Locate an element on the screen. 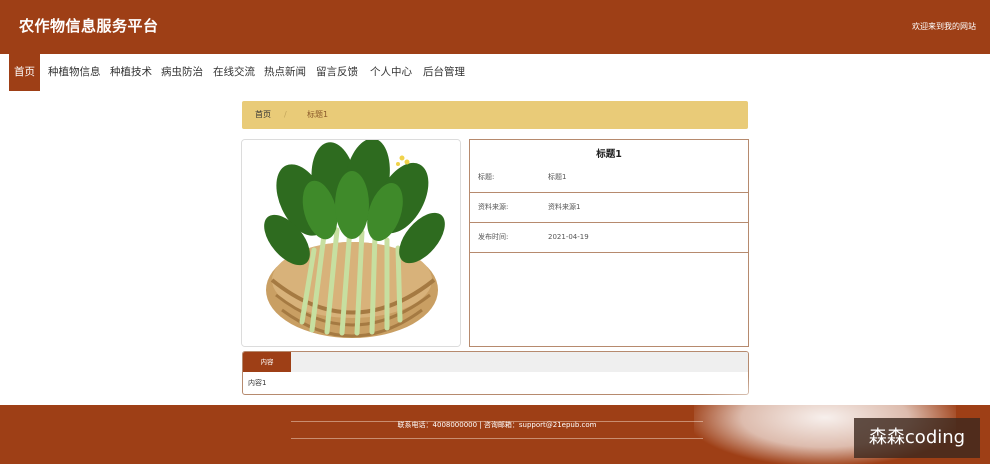 This screenshot has width=990, height=464. detail-row-title: 标题: 标题1 is located at coordinates (609, 178).